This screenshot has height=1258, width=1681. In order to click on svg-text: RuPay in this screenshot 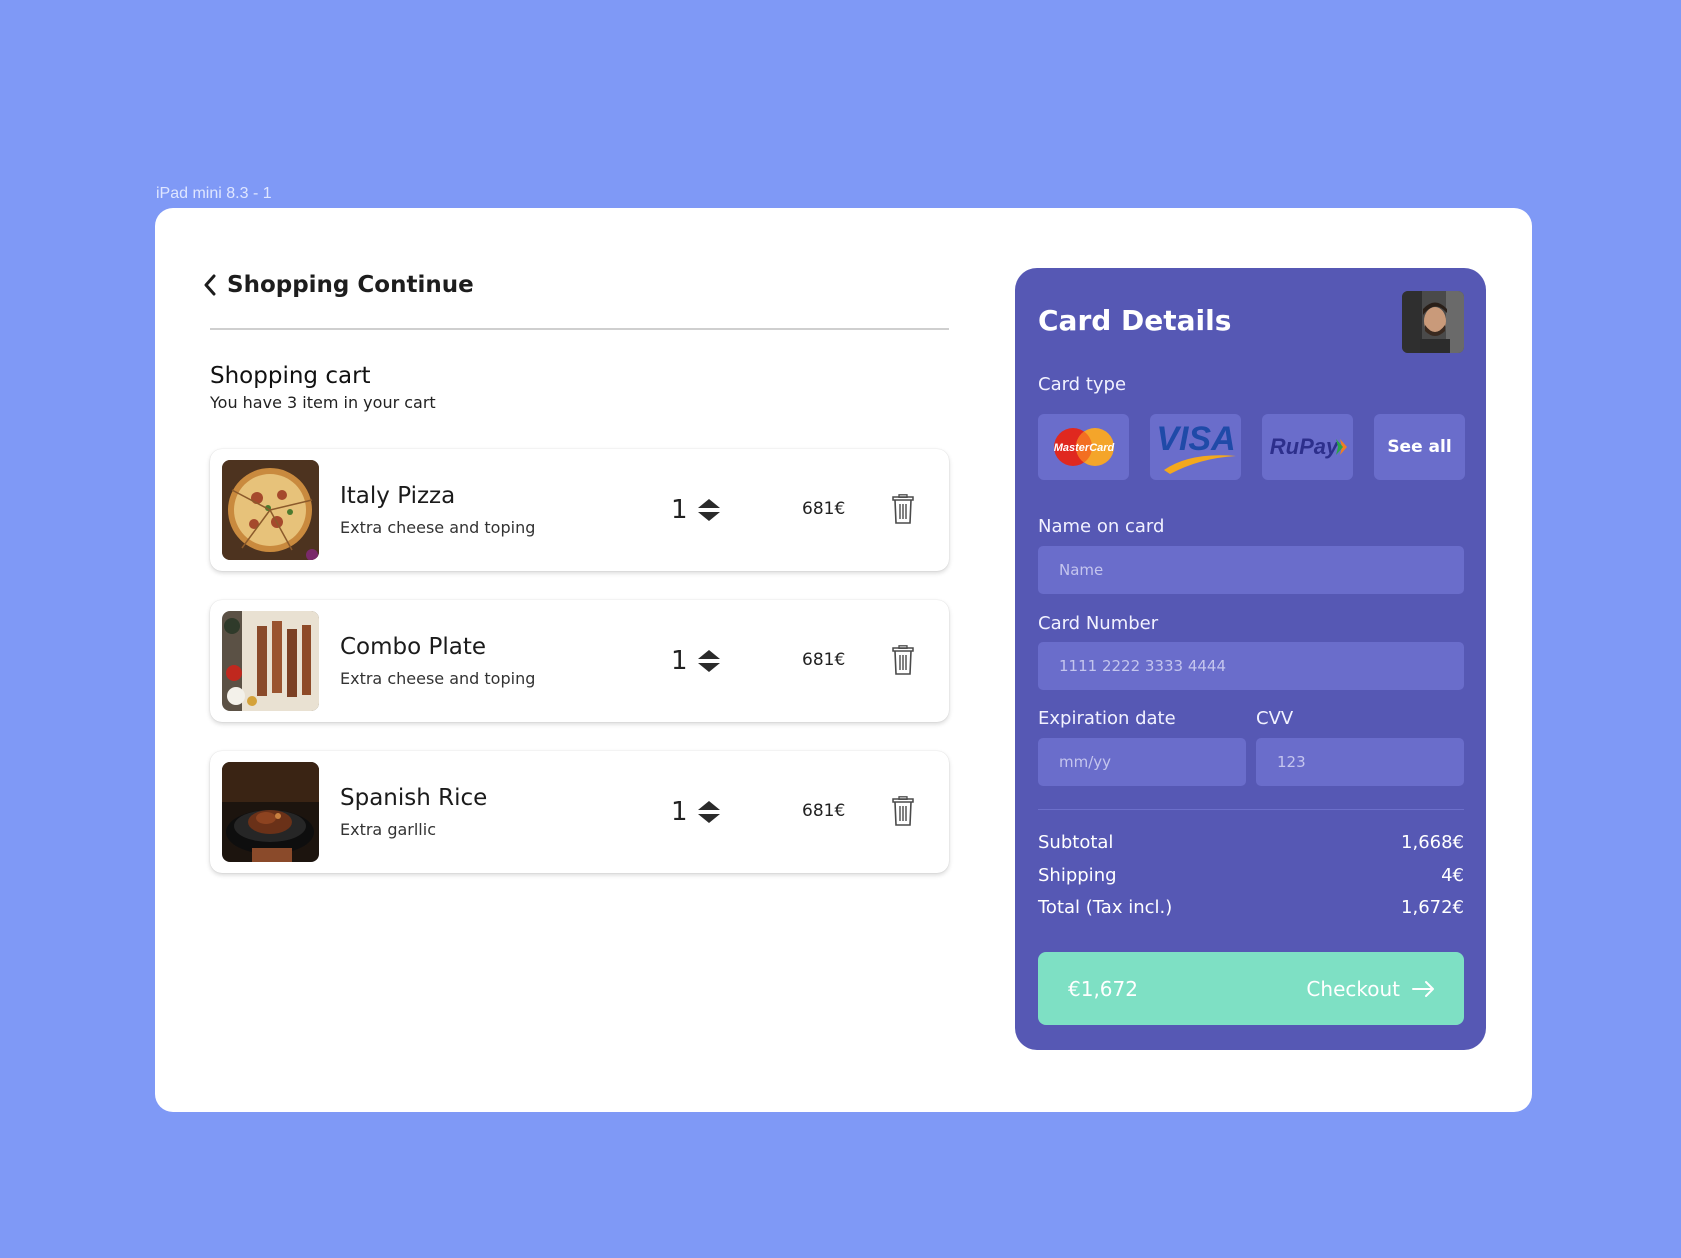, I will do `click(1305, 446)`.